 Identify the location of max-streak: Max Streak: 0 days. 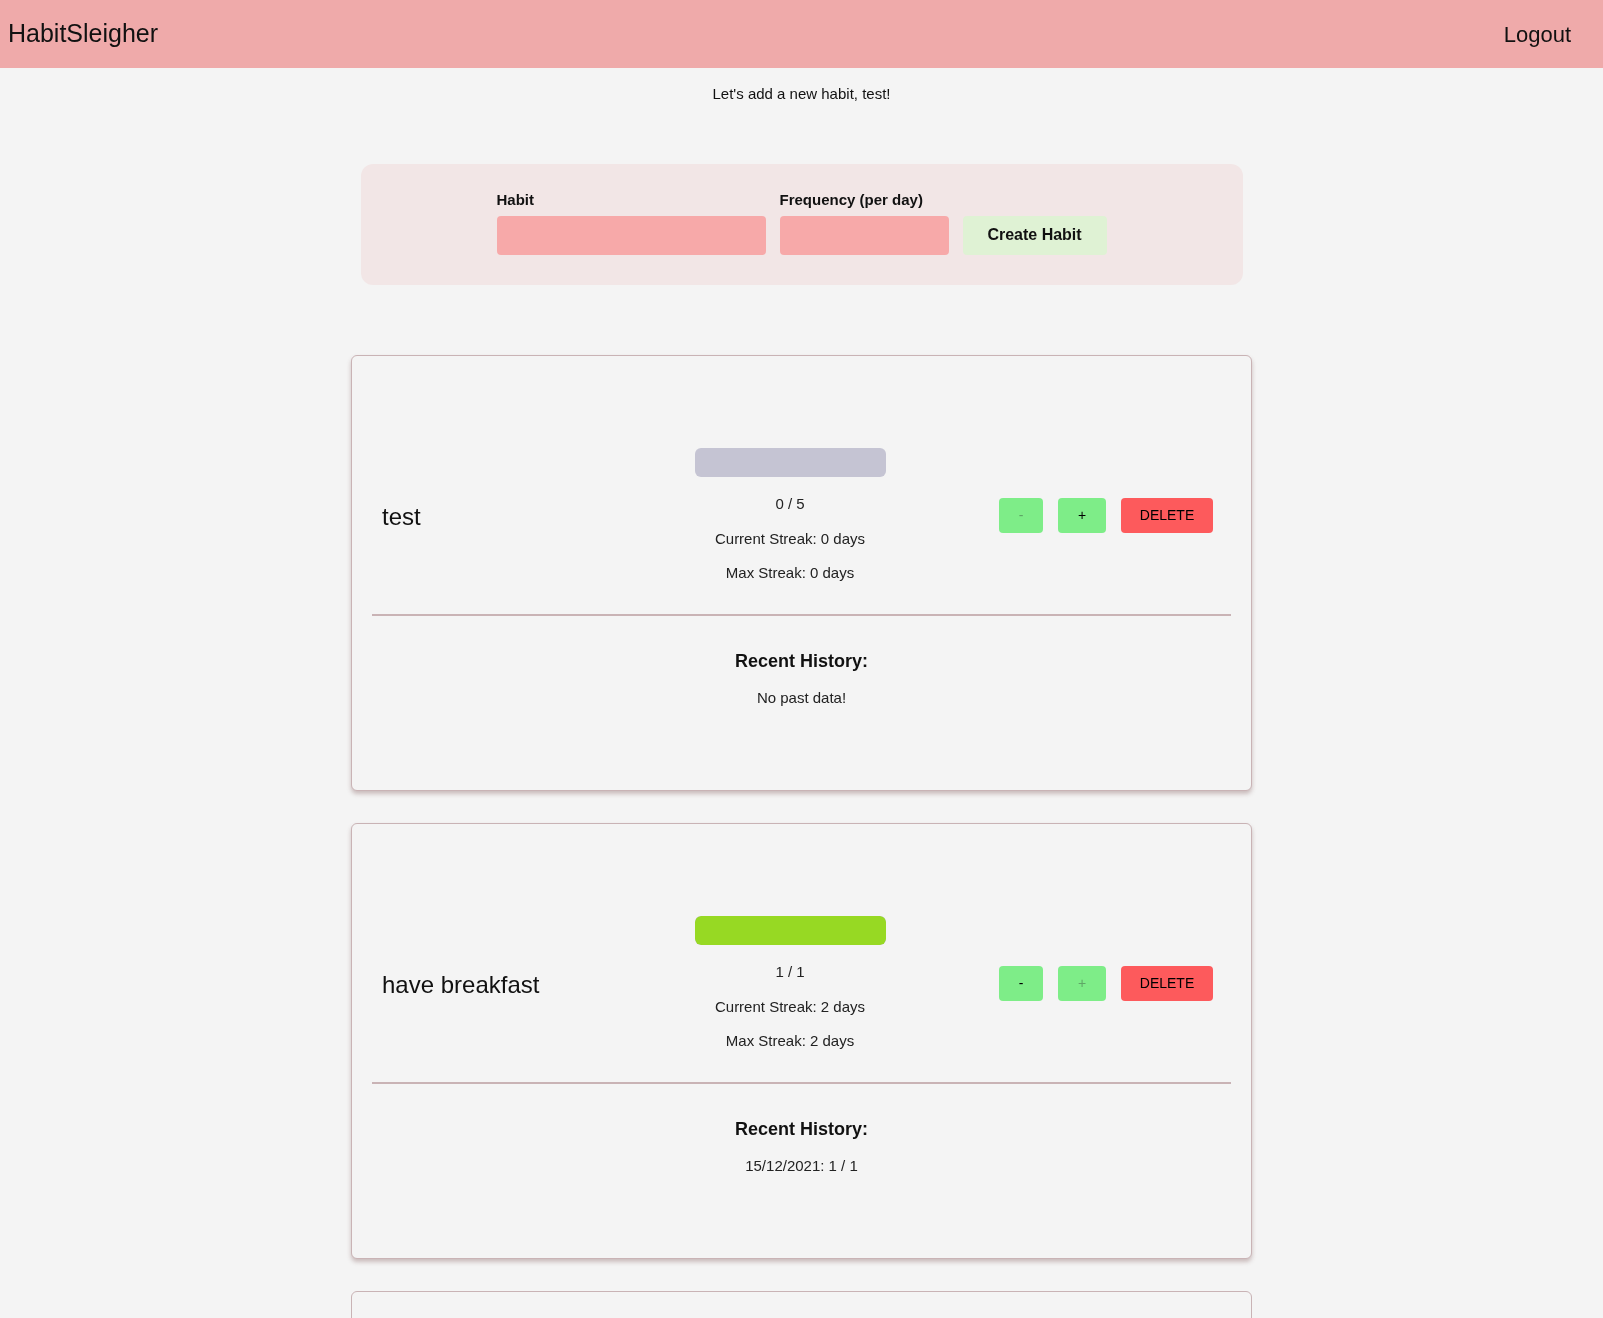
(790, 573).